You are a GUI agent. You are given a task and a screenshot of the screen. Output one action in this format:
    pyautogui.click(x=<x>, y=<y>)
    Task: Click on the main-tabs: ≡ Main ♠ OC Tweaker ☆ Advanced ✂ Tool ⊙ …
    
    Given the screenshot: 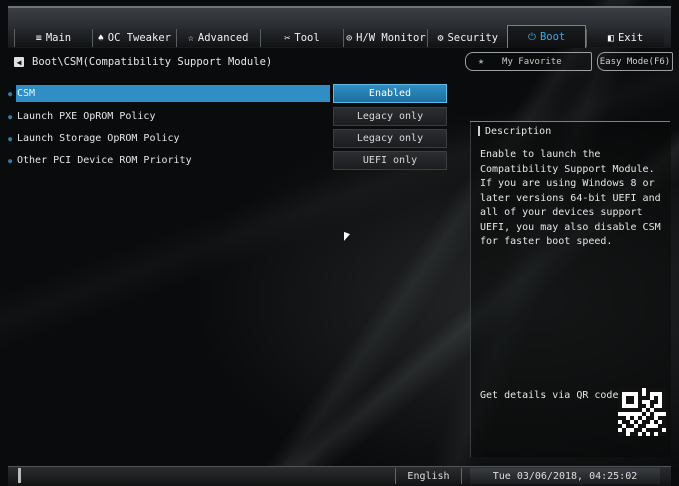 What is the action you would take?
    pyautogui.click(x=339, y=36)
    